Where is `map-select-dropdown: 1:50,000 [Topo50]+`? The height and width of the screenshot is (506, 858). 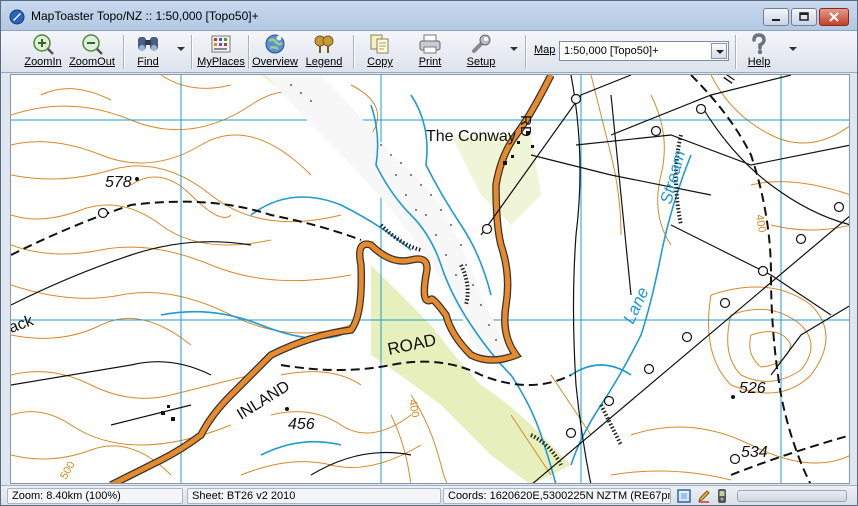
map-select-dropdown: 1:50,000 [Topo50]+ is located at coordinates (644, 51).